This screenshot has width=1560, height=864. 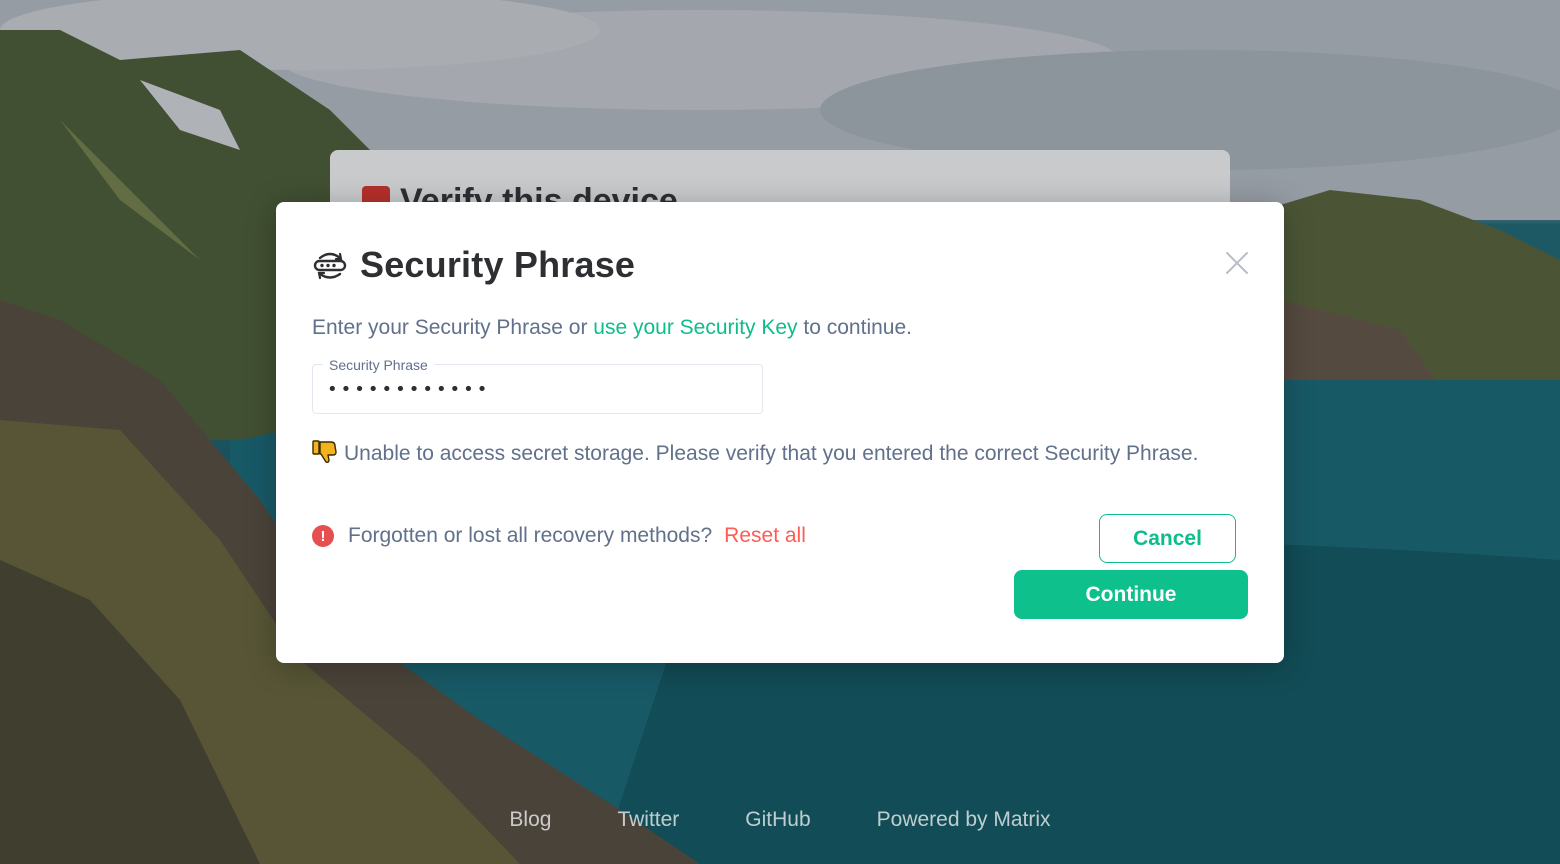 I want to click on security-phrase-icon, so click(x=330, y=266).